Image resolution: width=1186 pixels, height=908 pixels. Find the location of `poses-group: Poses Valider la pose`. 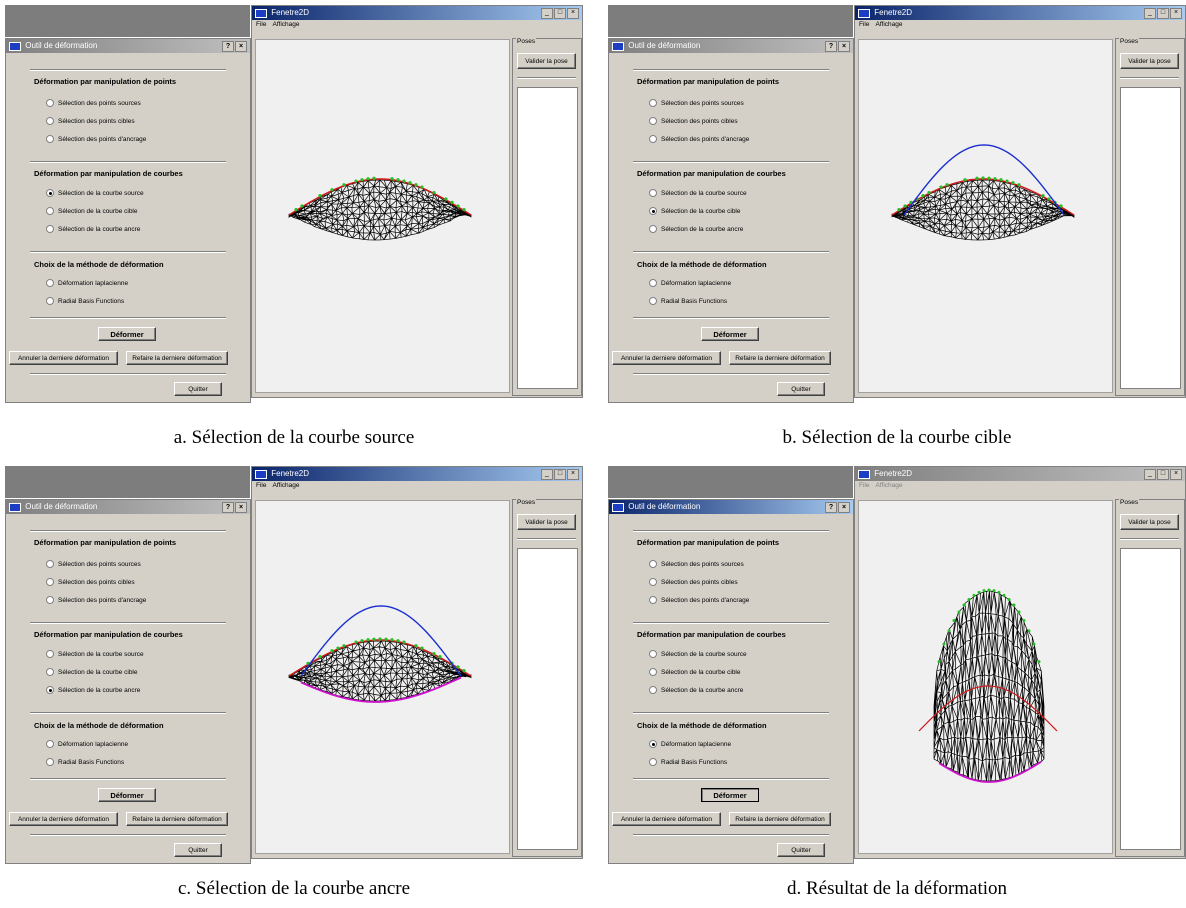

poses-group: Poses Valider la pose is located at coordinates (547, 217).